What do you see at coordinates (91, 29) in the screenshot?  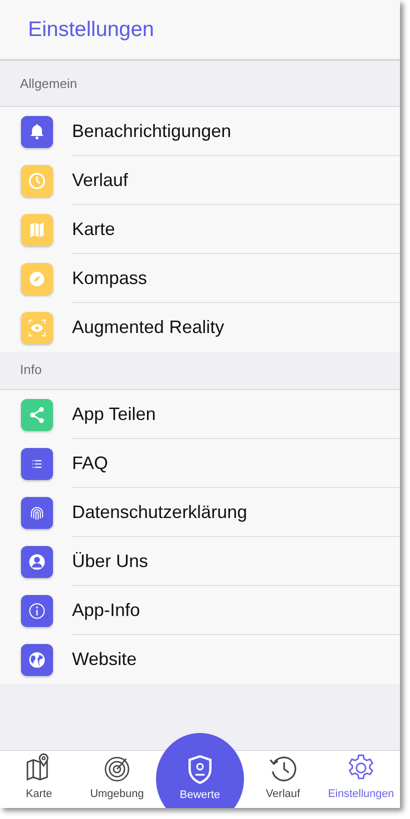 I see `page-title: Einstellungen` at bounding box center [91, 29].